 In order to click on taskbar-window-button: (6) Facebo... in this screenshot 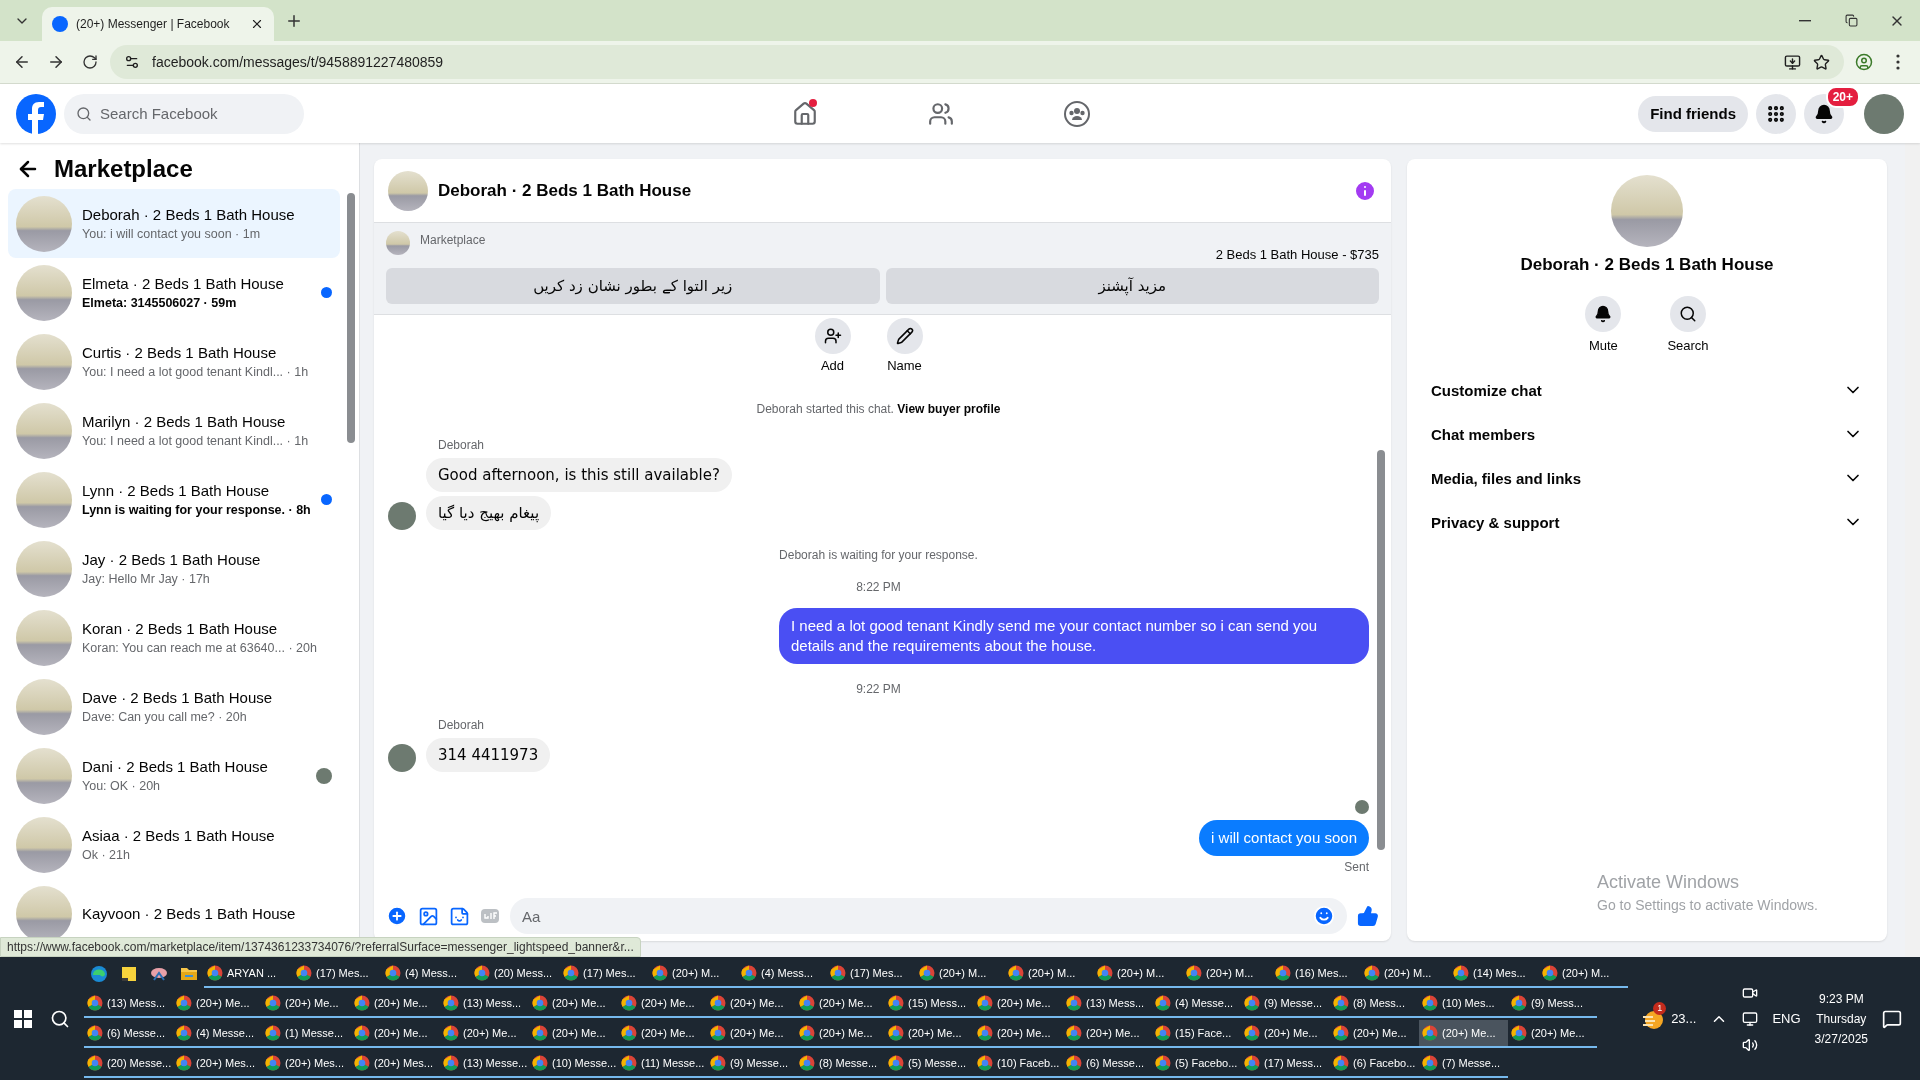, I will do `click(1374, 1063)`.